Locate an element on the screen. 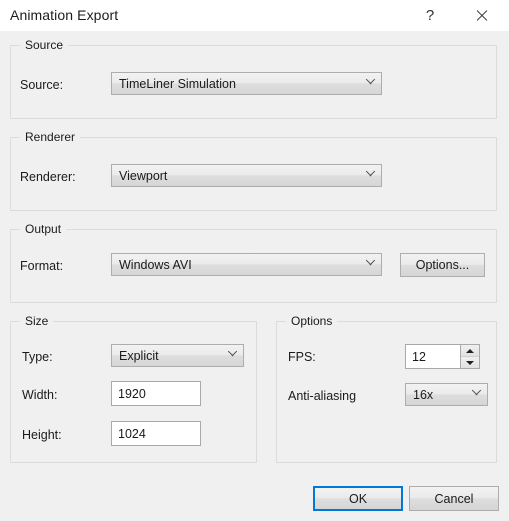 The height and width of the screenshot is (521, 509). triangle-up-icon is located at coordinates (470, 350).